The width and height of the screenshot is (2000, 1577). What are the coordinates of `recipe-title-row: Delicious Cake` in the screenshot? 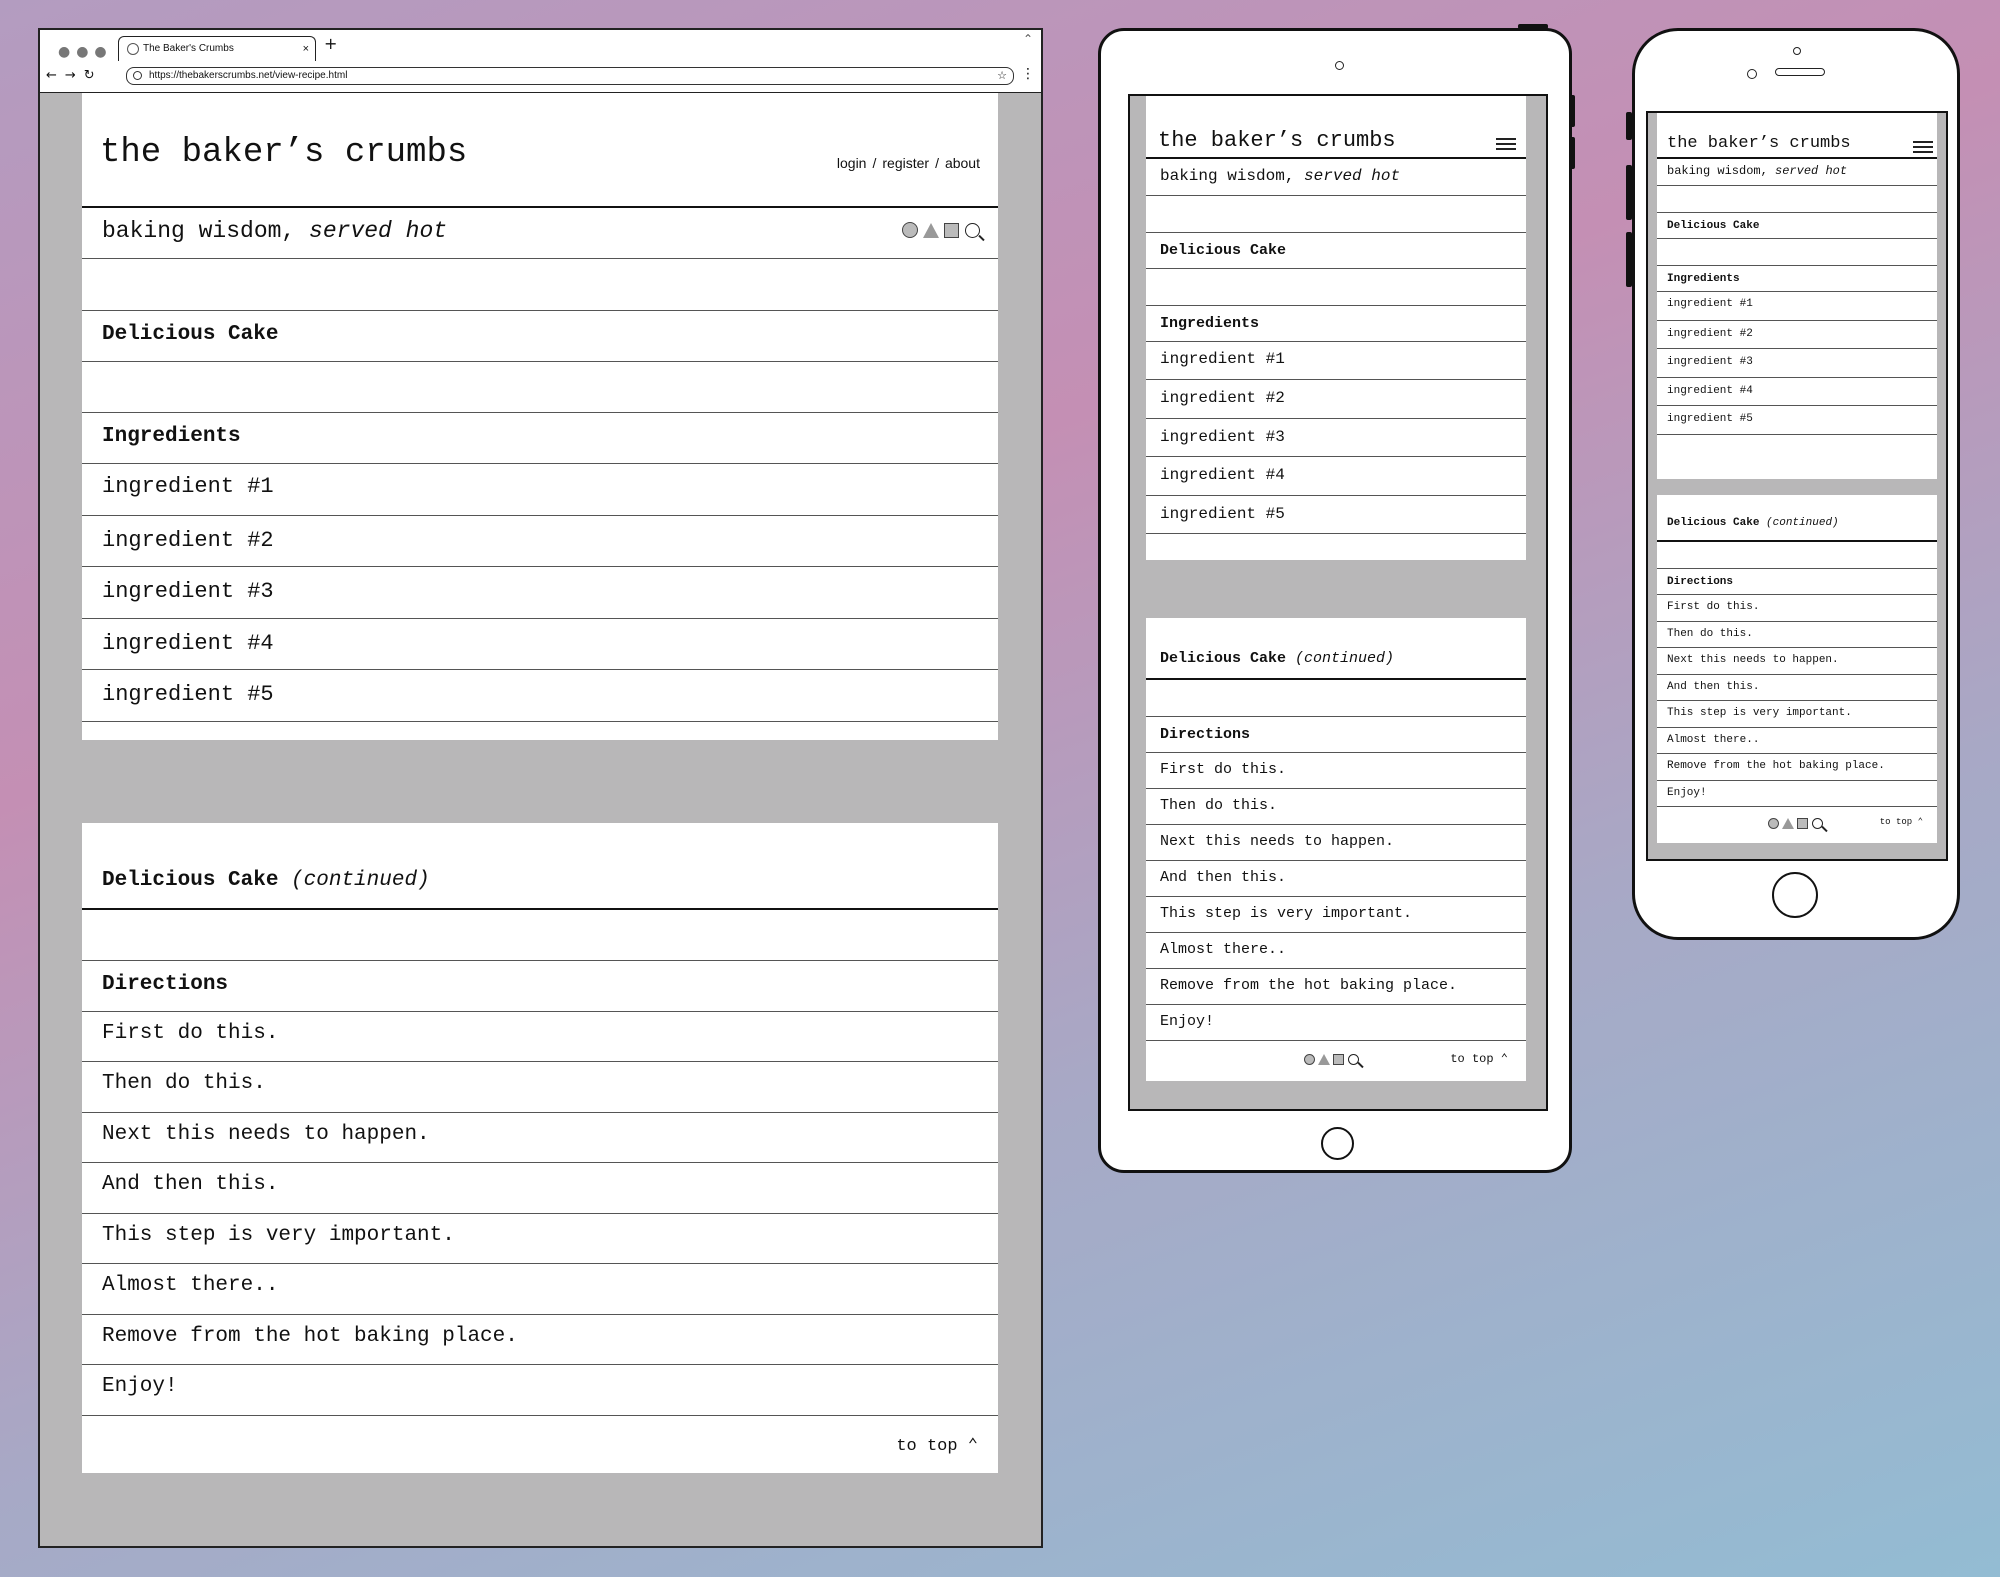 It's located at (540, 336).